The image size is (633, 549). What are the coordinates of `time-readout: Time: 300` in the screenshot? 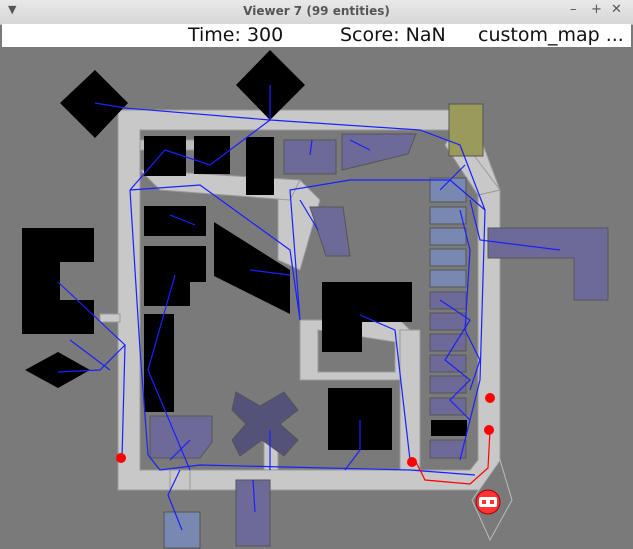 It's located at (236, 35).